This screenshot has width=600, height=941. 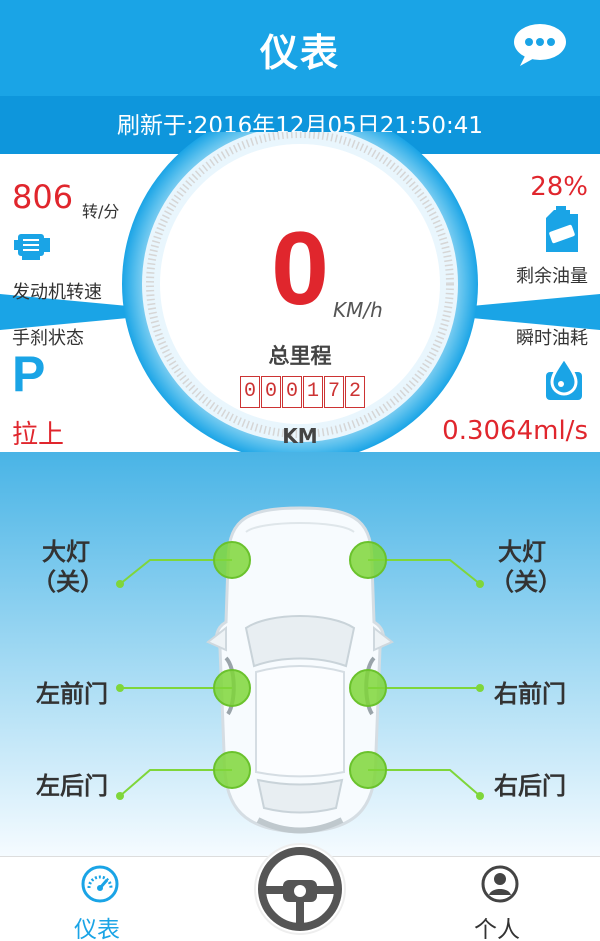 I want to click on nav-me-label: 个人, so click(x=497, y=925).